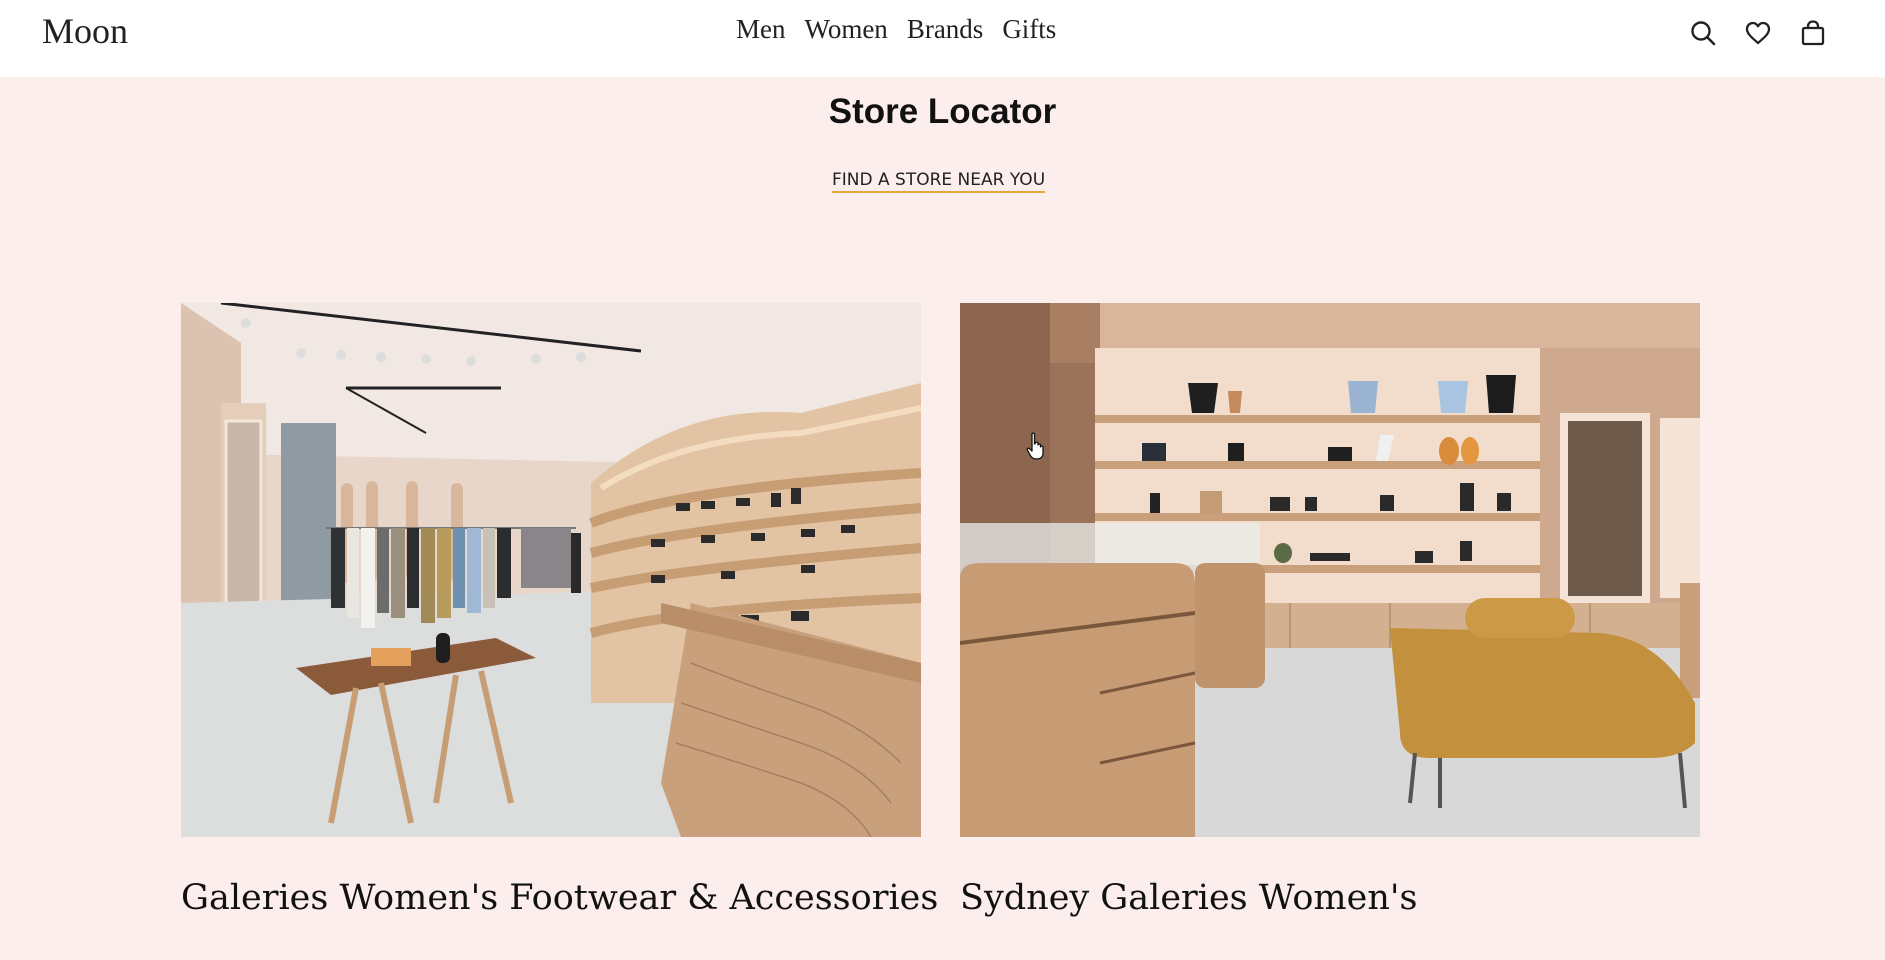 The height and width of the screenshot is (960, 1885). Describe the element at coordinates (896, 29) in the screenshot. I see `main-nav: Men Women Brands Gifts` at that location.